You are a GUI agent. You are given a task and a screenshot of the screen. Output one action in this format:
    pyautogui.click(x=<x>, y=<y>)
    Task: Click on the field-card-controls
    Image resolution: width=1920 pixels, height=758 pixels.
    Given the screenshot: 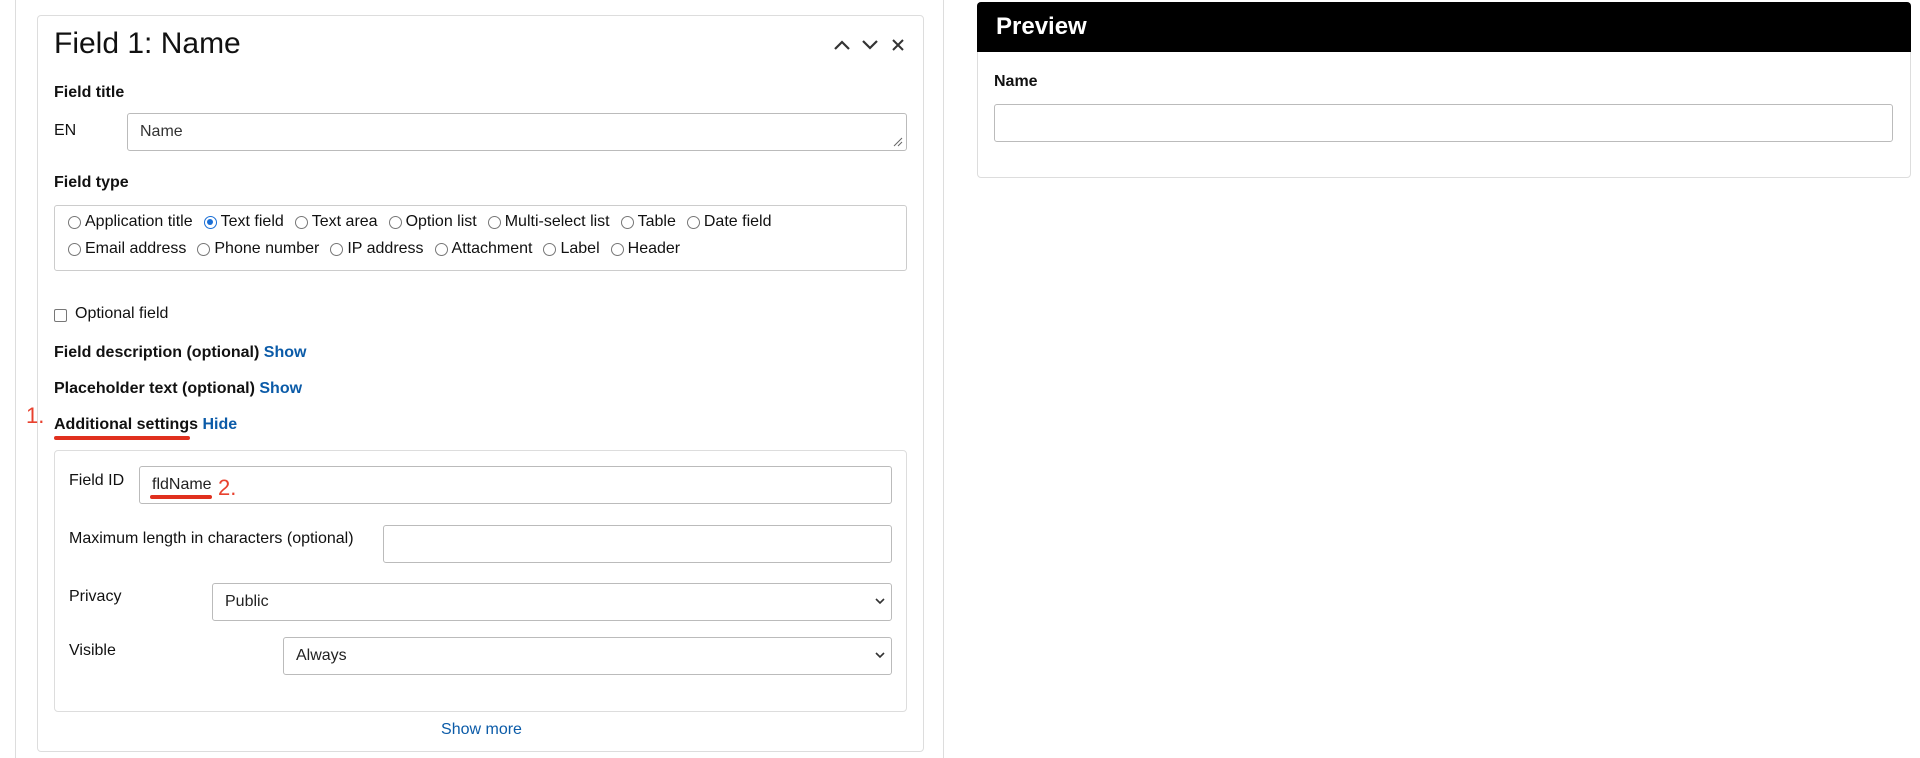 What is the action you would take?
    pyautogui.click(x=870, y=45)
    